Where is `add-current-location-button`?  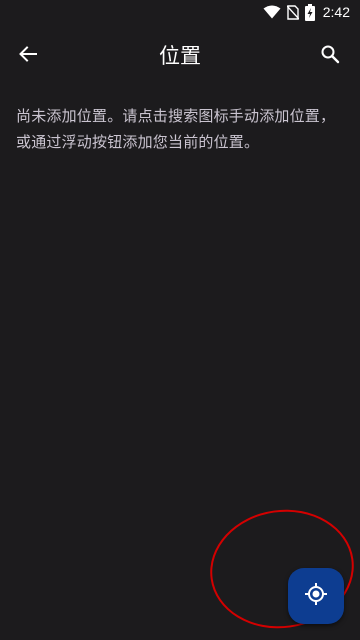
add-current-location-button is located at coordinates (316, 596).